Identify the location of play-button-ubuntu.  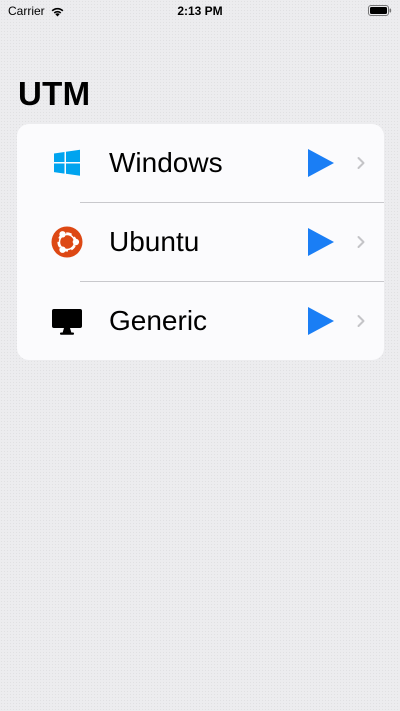
(320, 242).